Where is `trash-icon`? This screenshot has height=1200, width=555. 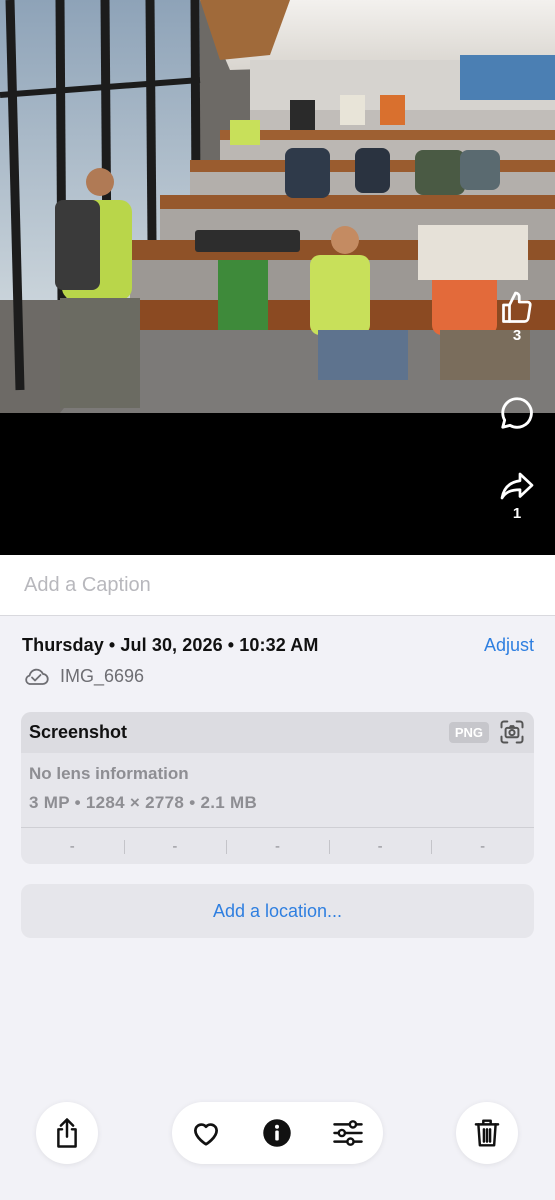 trash-icon is located at coordinates (487, 1133).